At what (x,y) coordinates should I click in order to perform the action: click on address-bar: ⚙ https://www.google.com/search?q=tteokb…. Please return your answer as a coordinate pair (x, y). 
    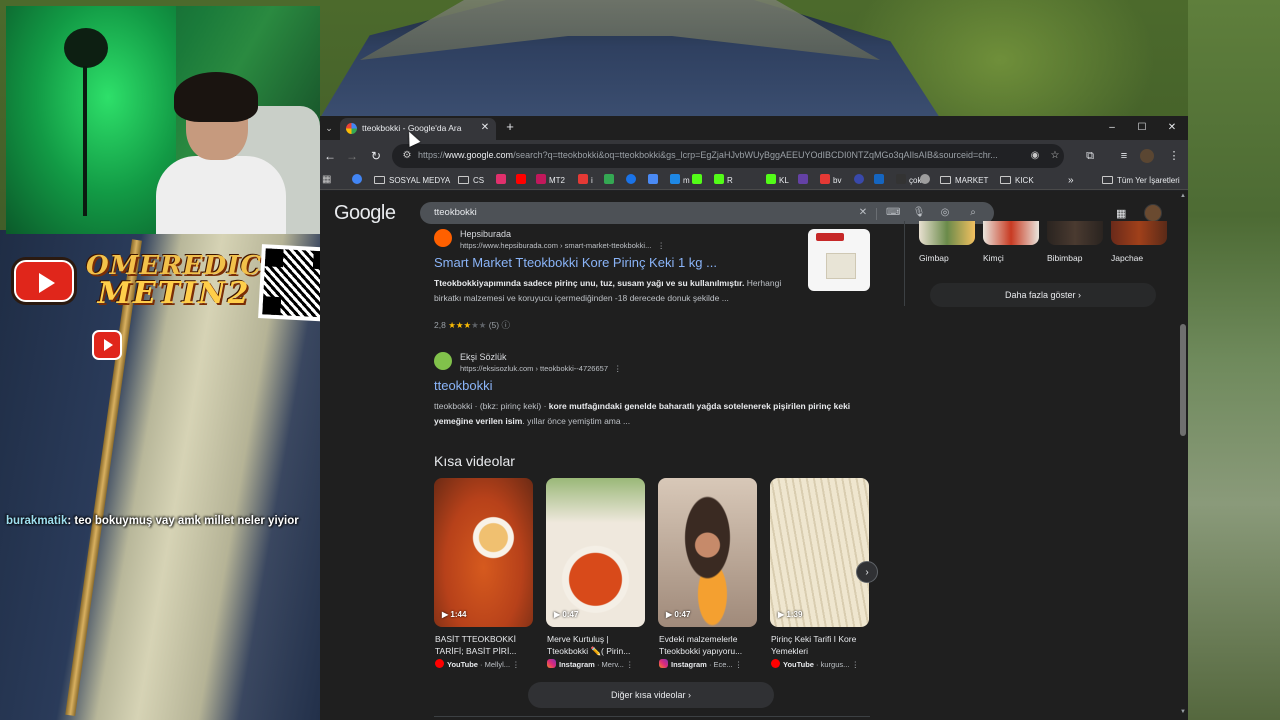
    Looking at the image, I should click on (728, 156).